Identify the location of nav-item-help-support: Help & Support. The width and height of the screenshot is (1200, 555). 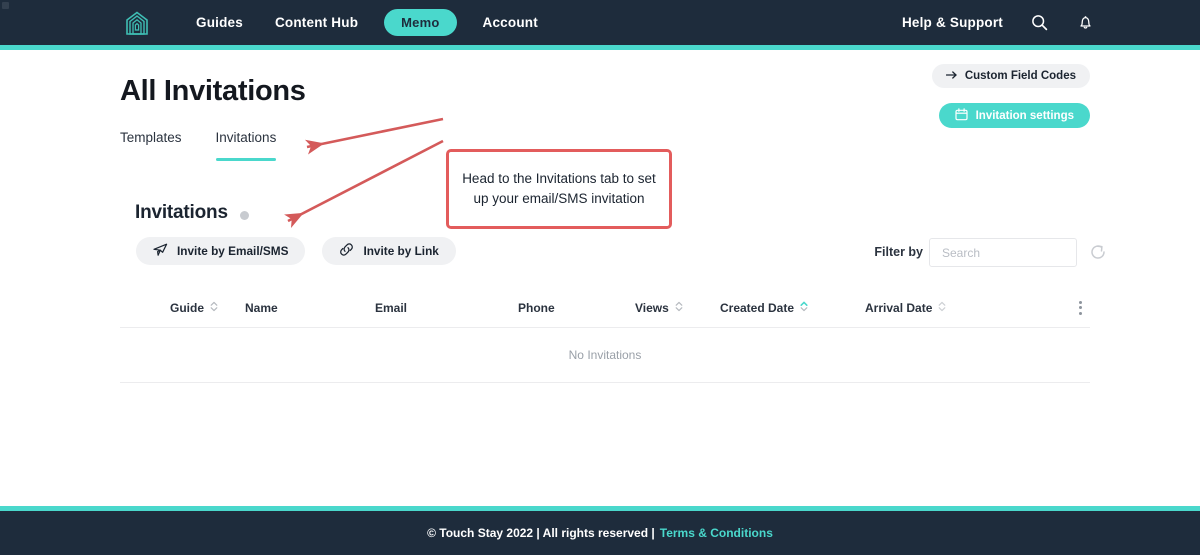
(952, 22).